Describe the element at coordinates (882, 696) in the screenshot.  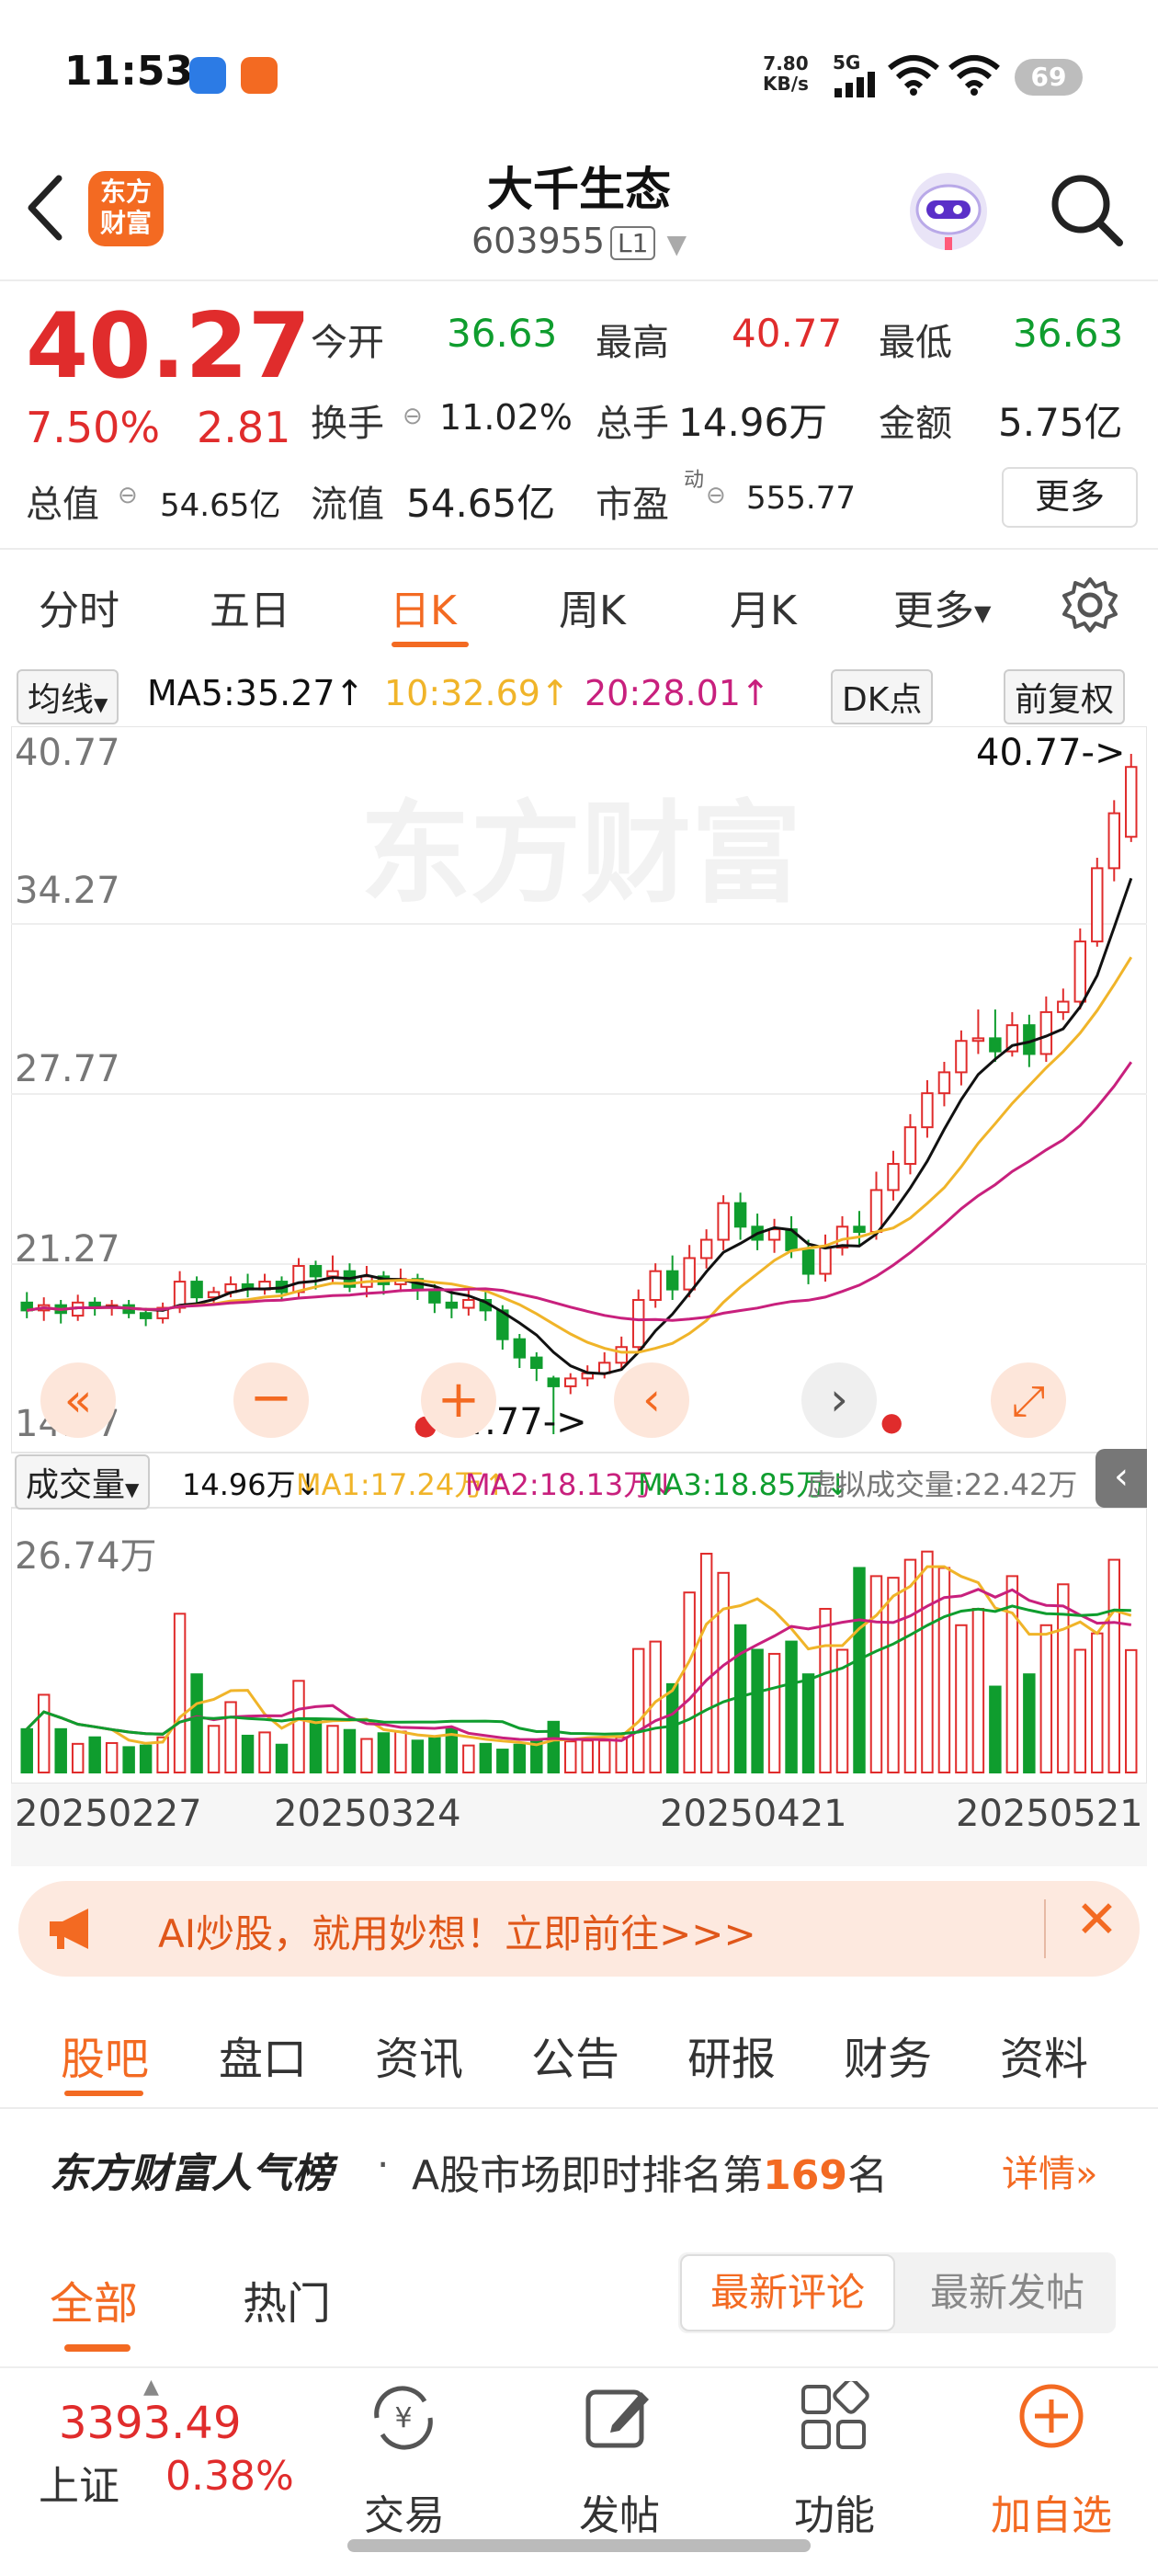
I see `dk-point-button: DK点` at that location.